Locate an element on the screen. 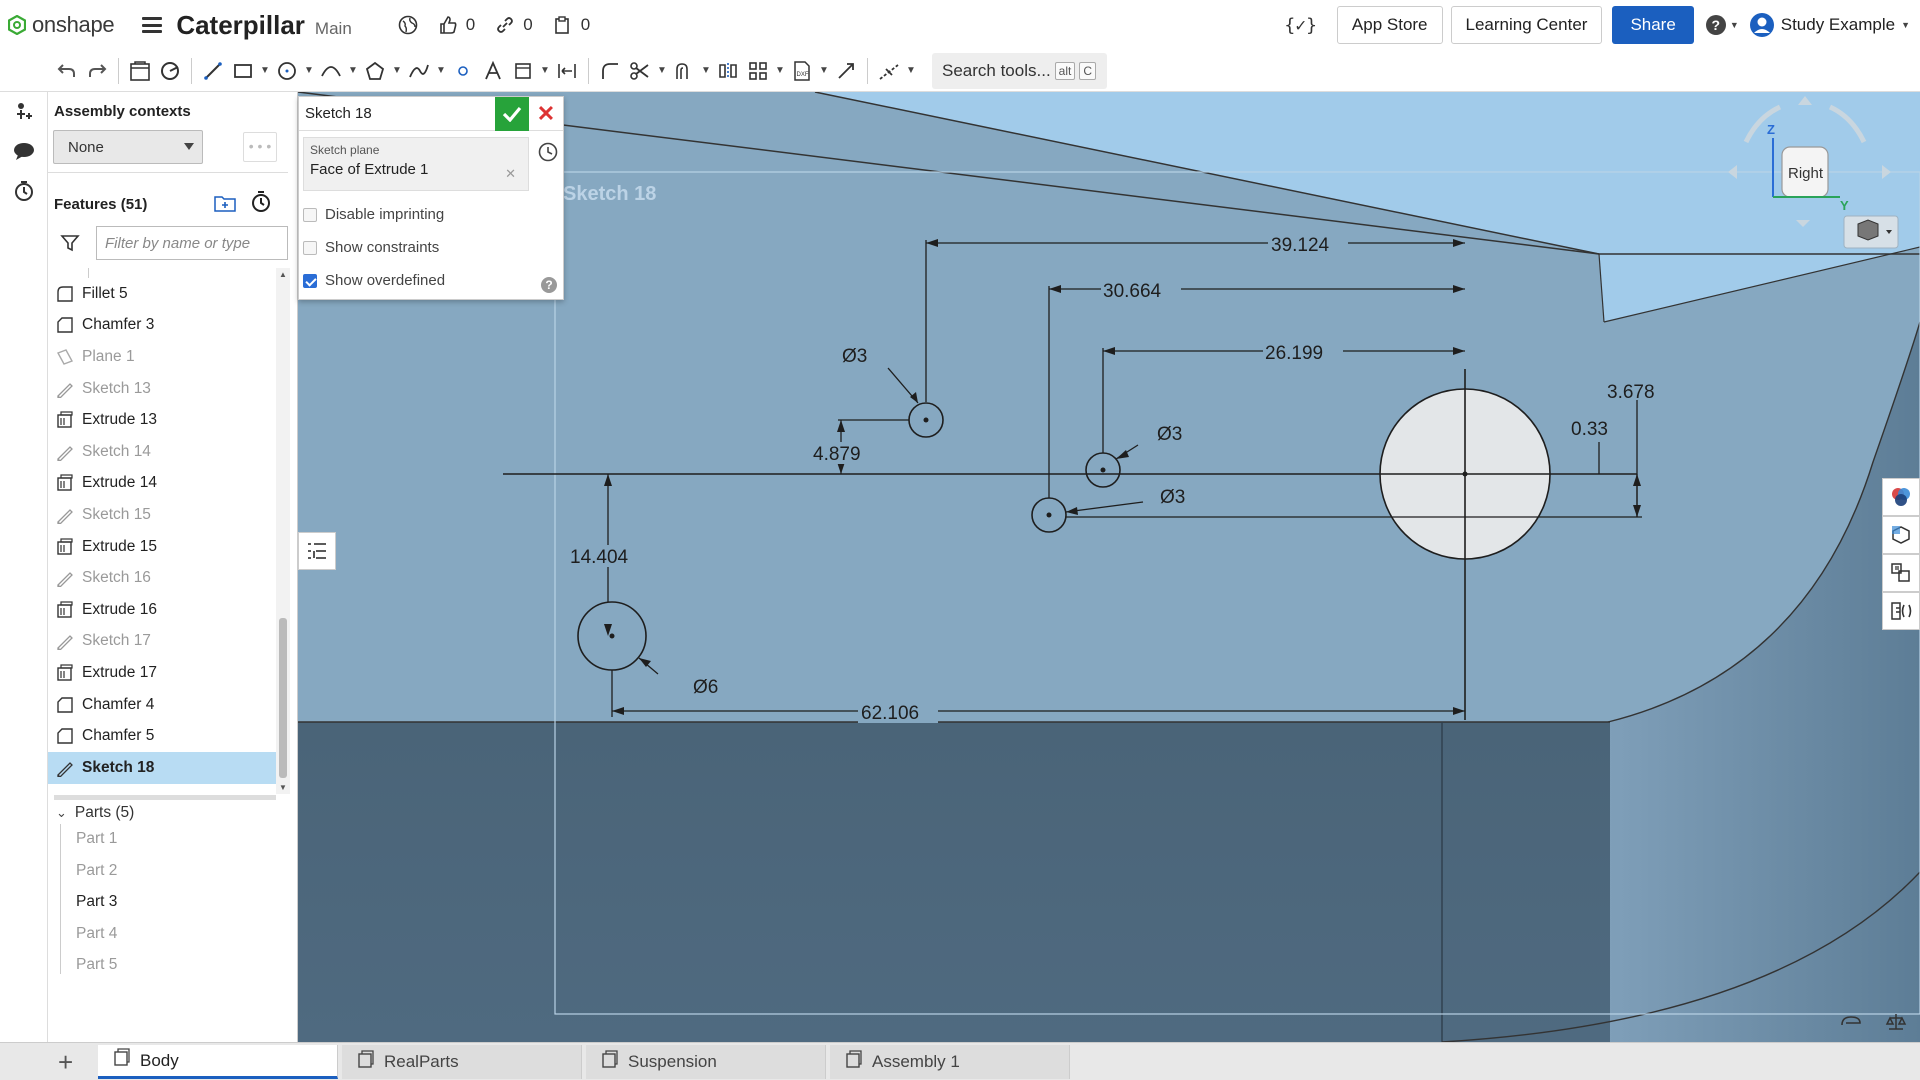 Image resolution: width=1920 pixels, height=1080 pixels. feature-item: Sketch 18 is located at coordinates (162, 767).